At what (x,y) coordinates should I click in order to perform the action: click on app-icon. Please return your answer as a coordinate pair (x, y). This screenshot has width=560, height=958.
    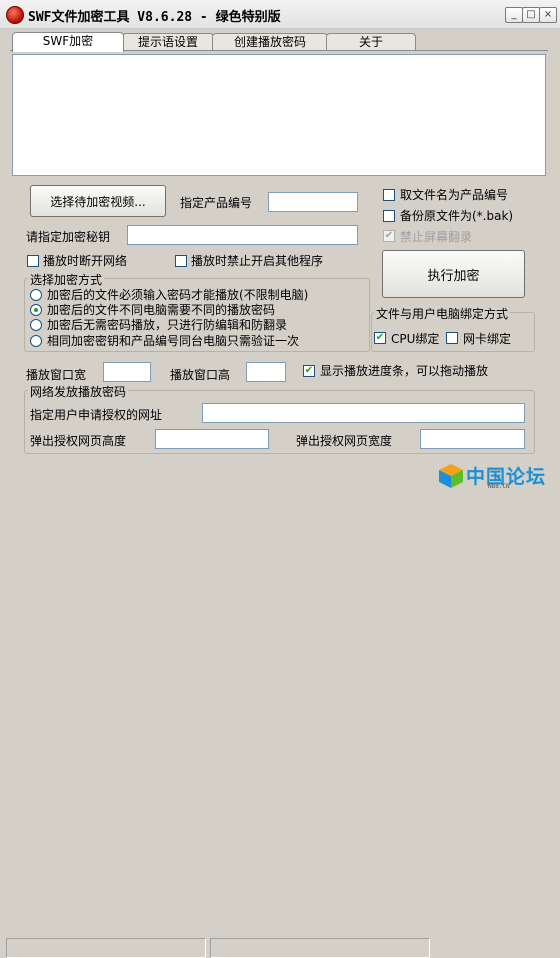
    Looking at the image, I should click on (15, 15).